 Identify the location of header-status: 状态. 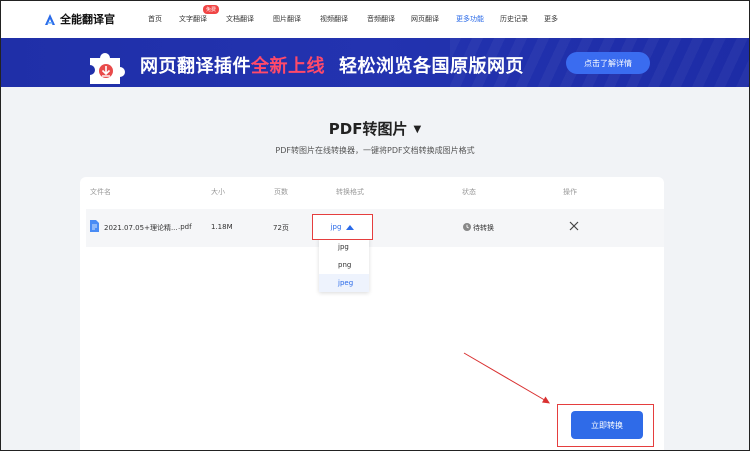
(469, 192).